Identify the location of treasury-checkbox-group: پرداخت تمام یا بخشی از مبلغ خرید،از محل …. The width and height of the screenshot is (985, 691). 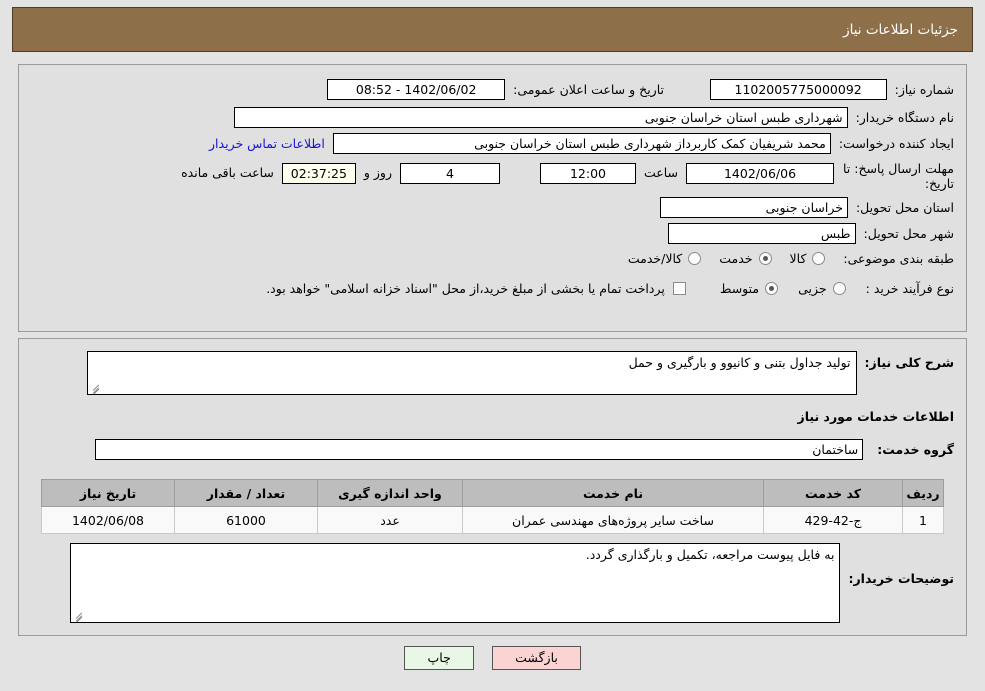
(476, 288).